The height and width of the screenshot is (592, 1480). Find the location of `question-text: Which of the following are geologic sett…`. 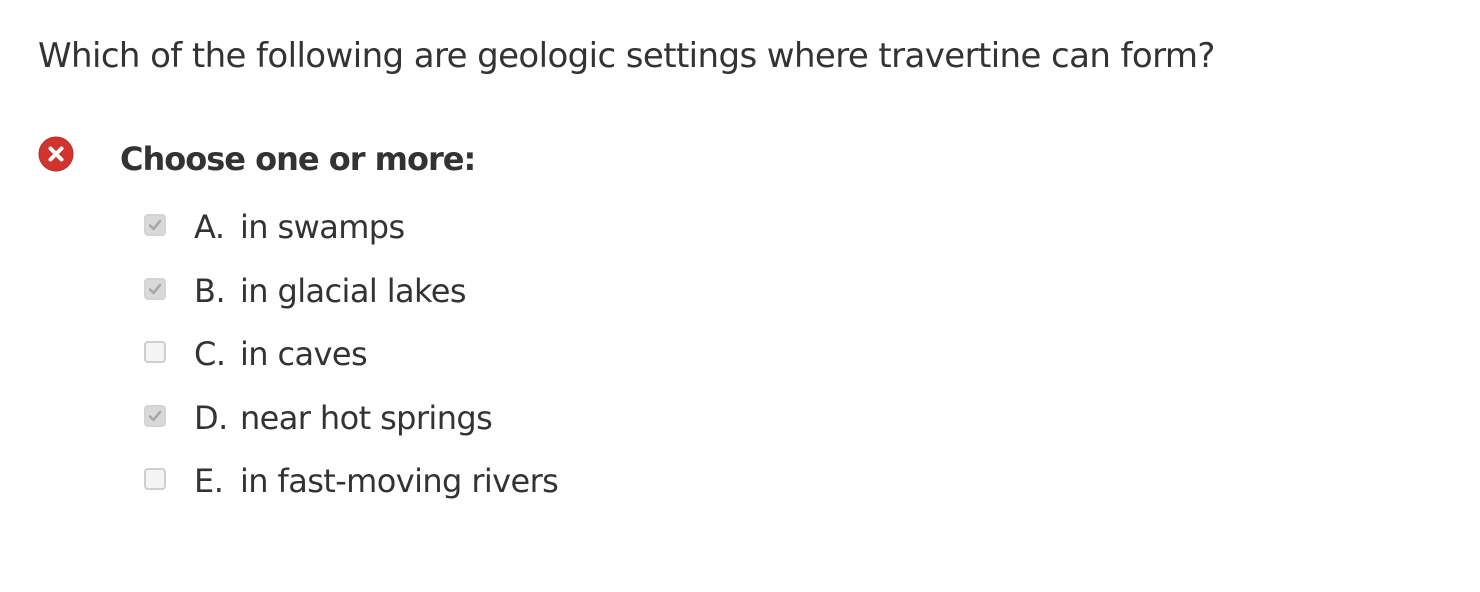

question-text: Which of the following are geologic sett… is located at coordinates (626, 56).